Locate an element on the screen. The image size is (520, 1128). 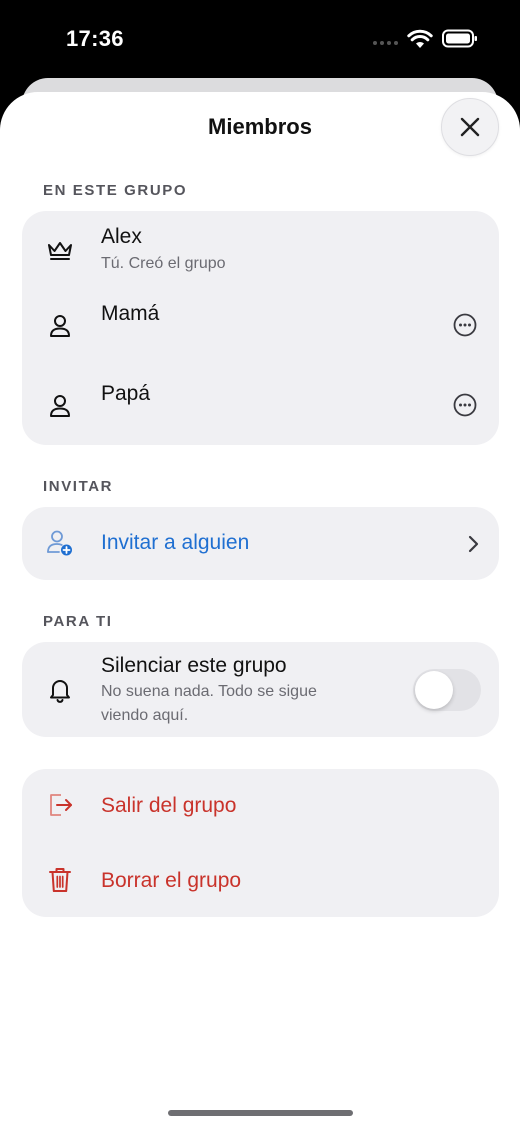
member-row-alex: Alex Tú. Creó el grupo is located at coordinates (260, 250).